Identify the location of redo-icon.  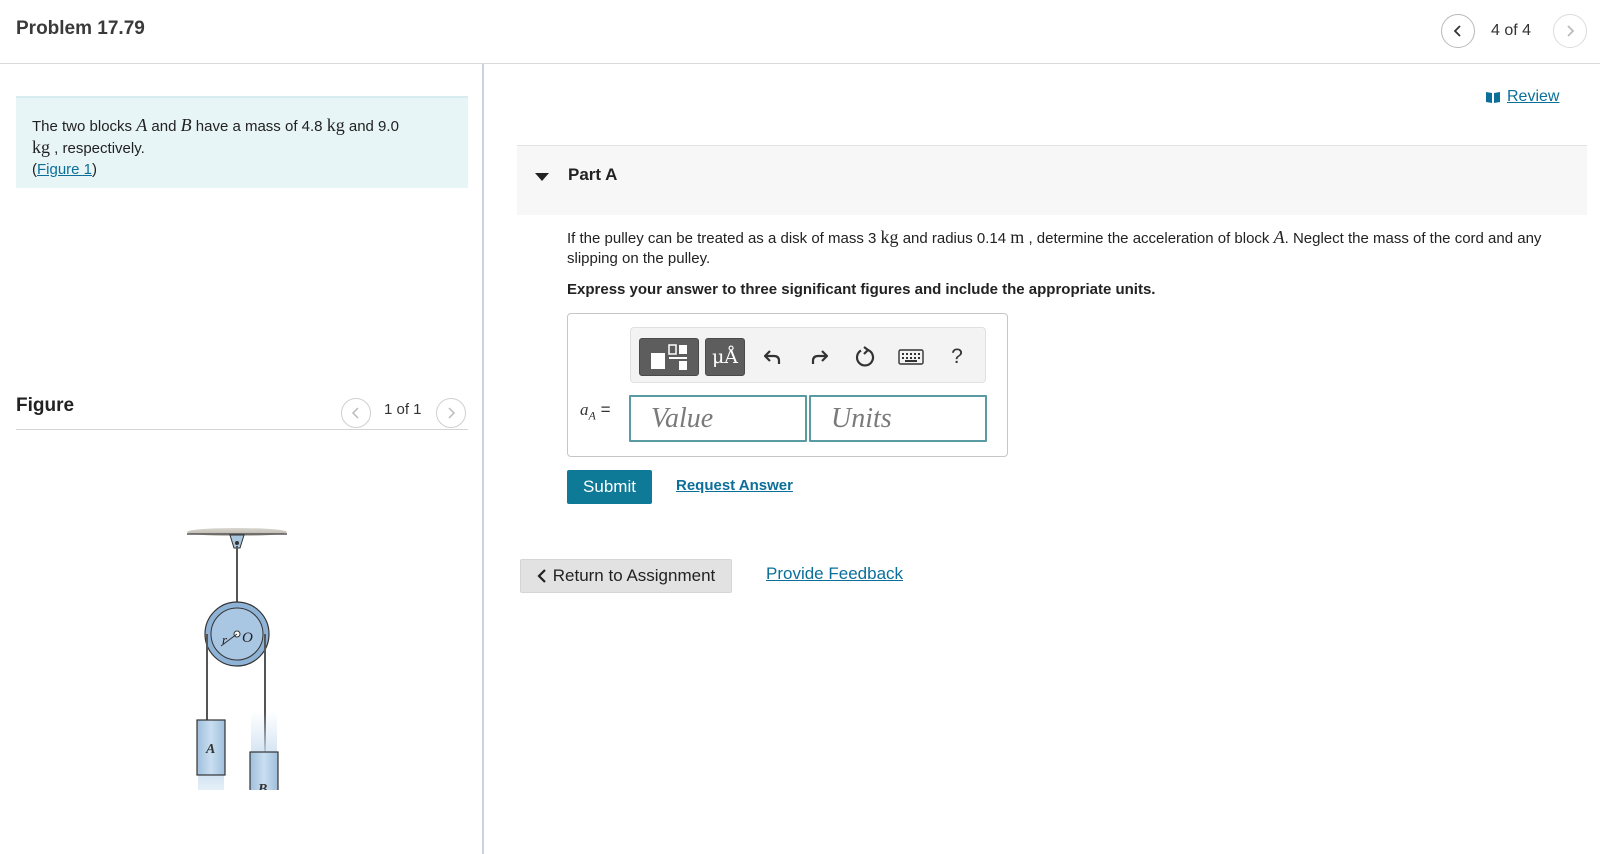
(820, 357).